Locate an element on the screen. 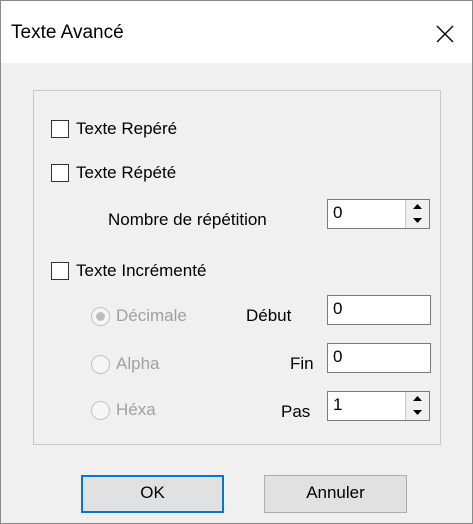  hexa-label: Héxa is located at coordinates (136, 409).